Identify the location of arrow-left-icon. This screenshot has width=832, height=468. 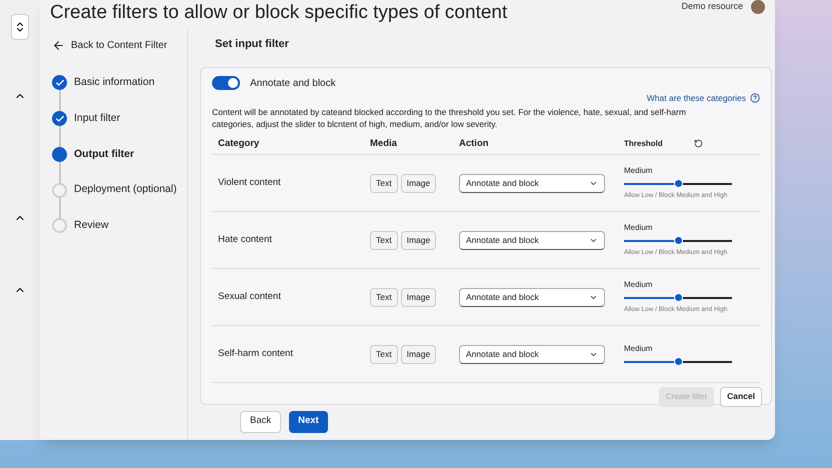
(58, 45).